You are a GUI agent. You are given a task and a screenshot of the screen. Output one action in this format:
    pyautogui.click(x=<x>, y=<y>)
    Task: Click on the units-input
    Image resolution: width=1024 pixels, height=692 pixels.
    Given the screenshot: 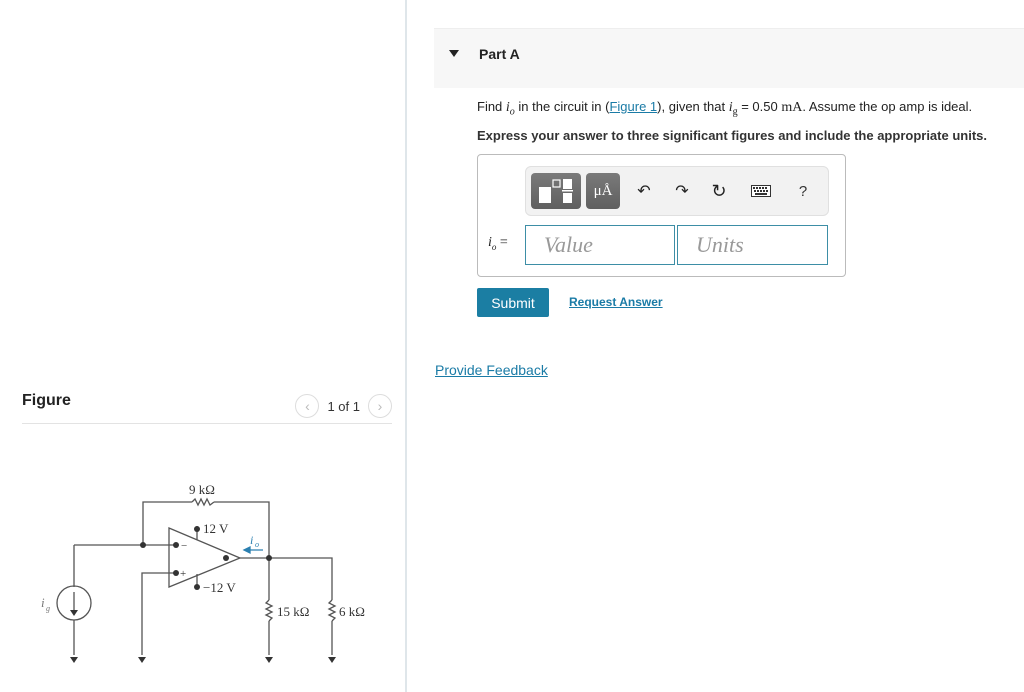 What is the action you would take?
    pyautogui.click(x=761, y=245)
    